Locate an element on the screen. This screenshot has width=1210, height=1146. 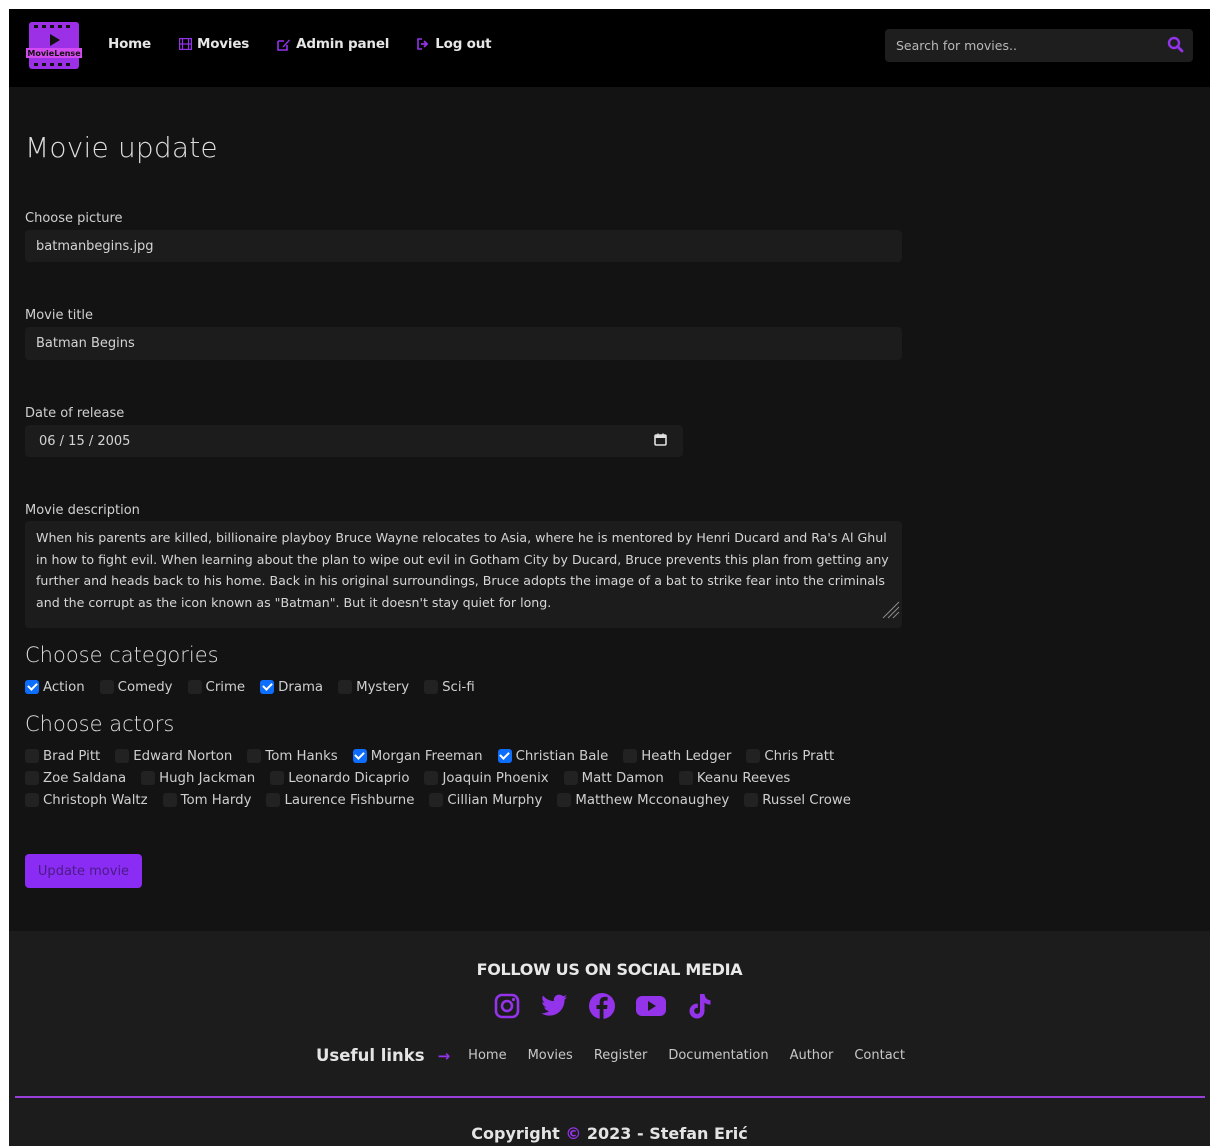
actor-checkbox-laurence-fishburne: Laurence Fishburne is located at coordinates (340, 800).